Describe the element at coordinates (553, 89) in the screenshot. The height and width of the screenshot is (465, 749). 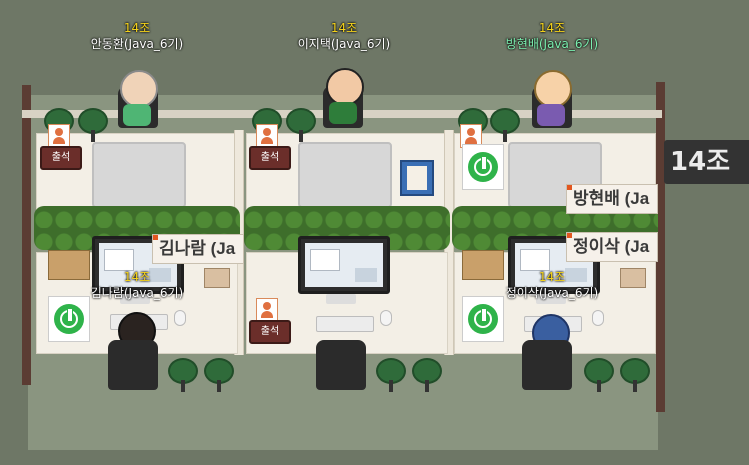
I see `avatar-head-banghyeonbae` at that location.